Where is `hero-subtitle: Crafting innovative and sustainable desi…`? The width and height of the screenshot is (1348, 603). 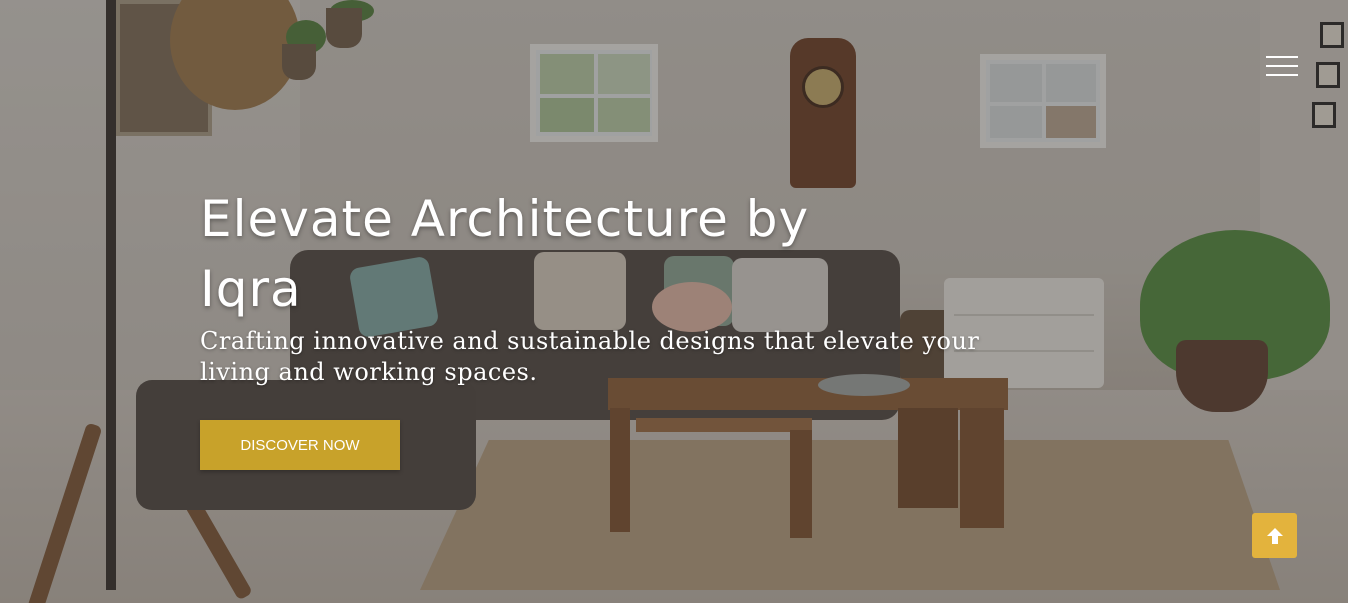 hero-subtitle: Crafting innovative and sustainable desi… is located at coordinates (590, 356).